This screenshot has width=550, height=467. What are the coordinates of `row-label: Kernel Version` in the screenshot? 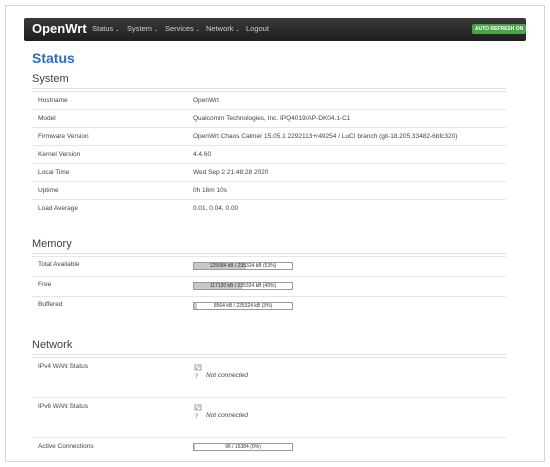 It's located at (59, 154).